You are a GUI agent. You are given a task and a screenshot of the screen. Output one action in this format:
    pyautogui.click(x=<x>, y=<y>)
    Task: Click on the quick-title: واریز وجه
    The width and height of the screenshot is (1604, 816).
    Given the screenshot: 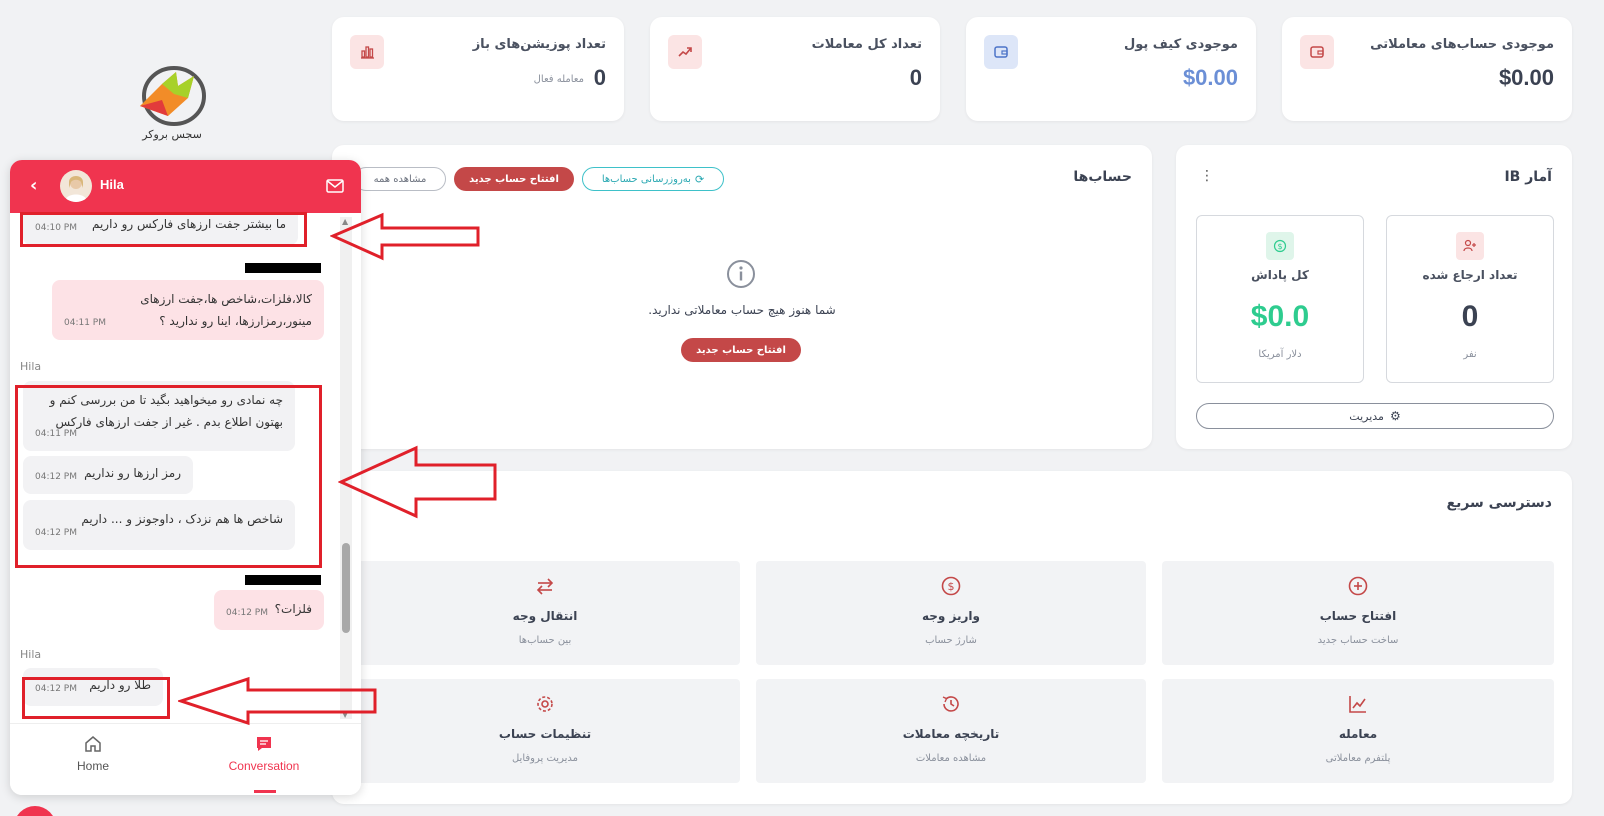 What is the action you would take?
    pyautogui.click(x=950, y=616)
    